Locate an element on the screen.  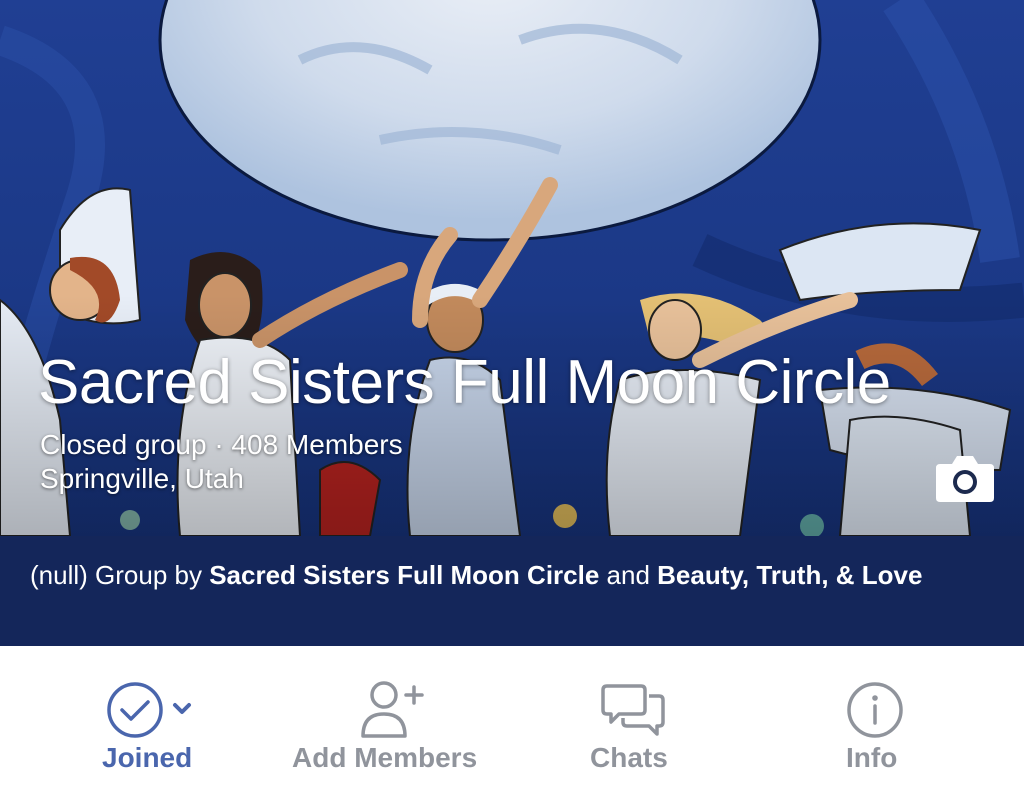
add-members-label: Add Members is located at coordinates (385, 757).